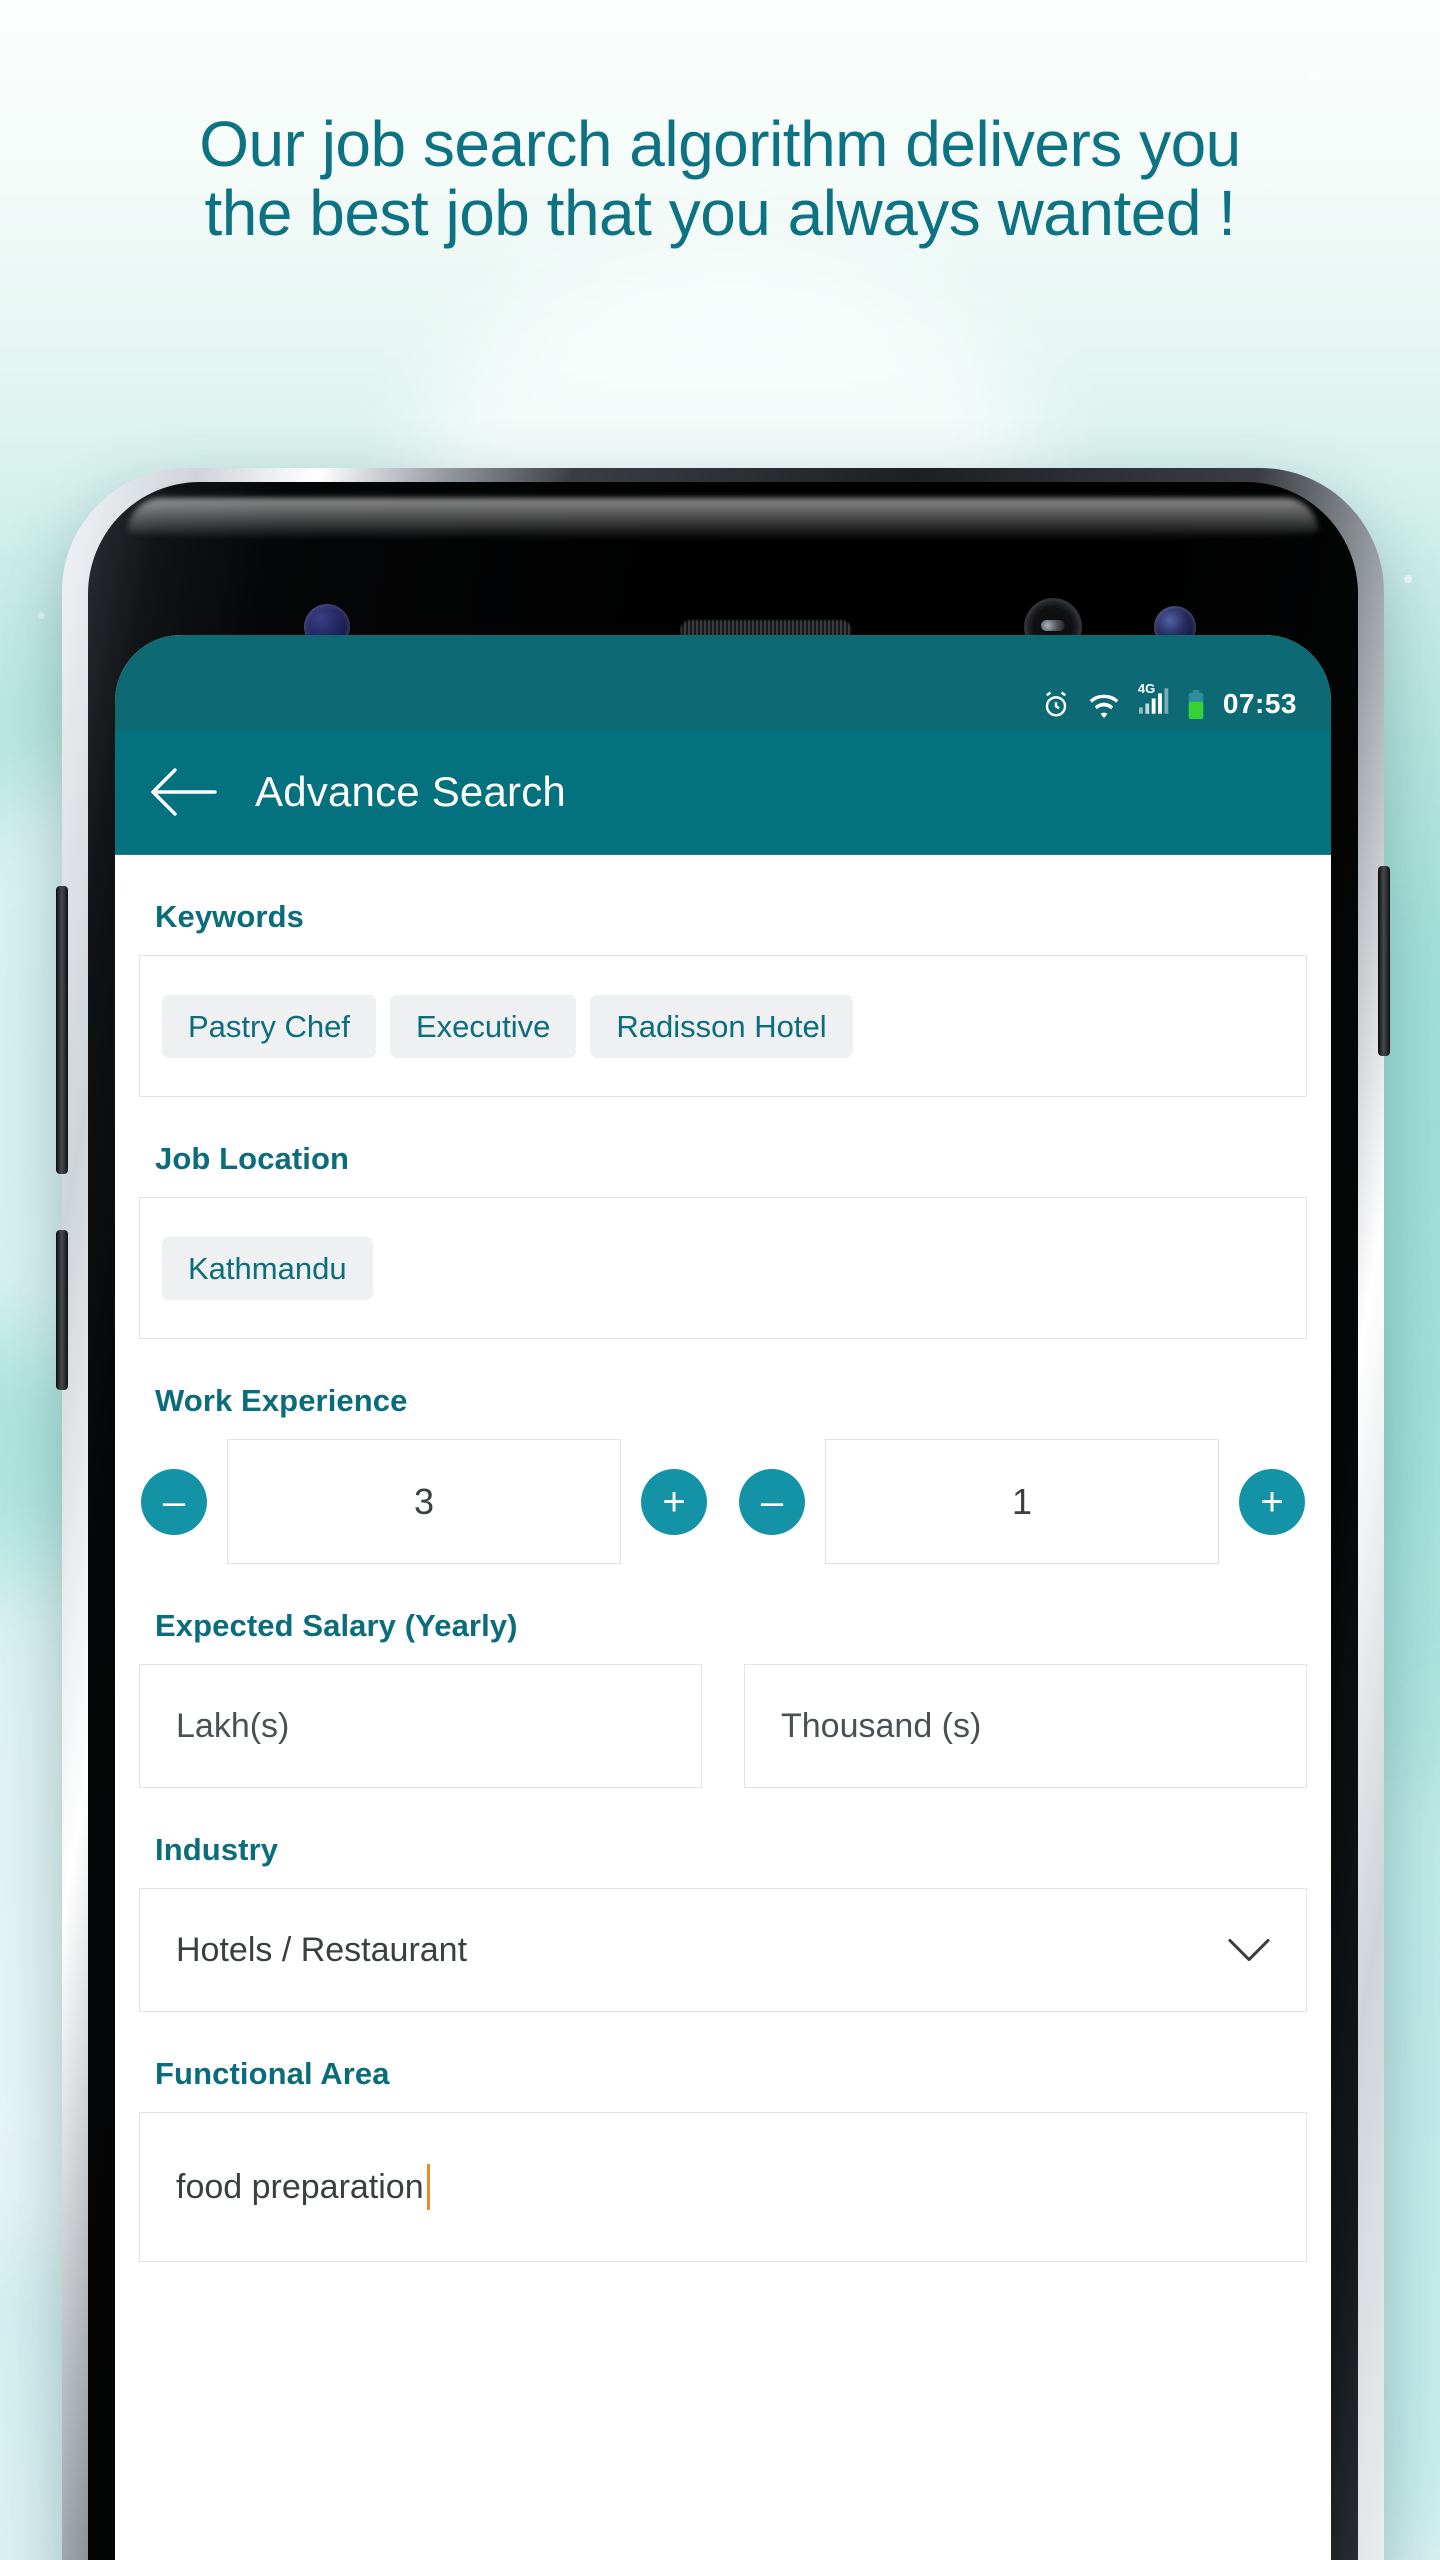 This screenshot has height=2560, width=1440. What do you see at coordinates (217, 1849) in the screenshot?
I see `industry-label: Industry` at bounding box center [217, 1849].